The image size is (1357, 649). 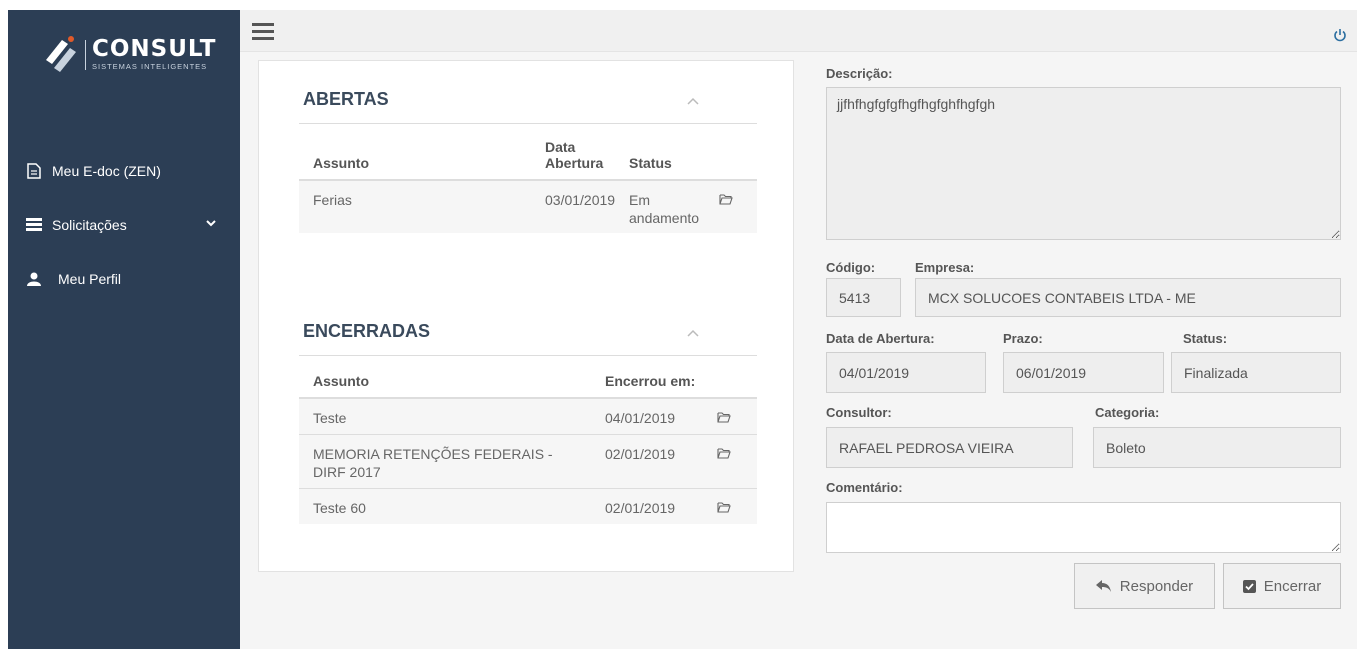 I want to click on table-row: Teste 60 02/01/2019, so click(x=528, y=506).